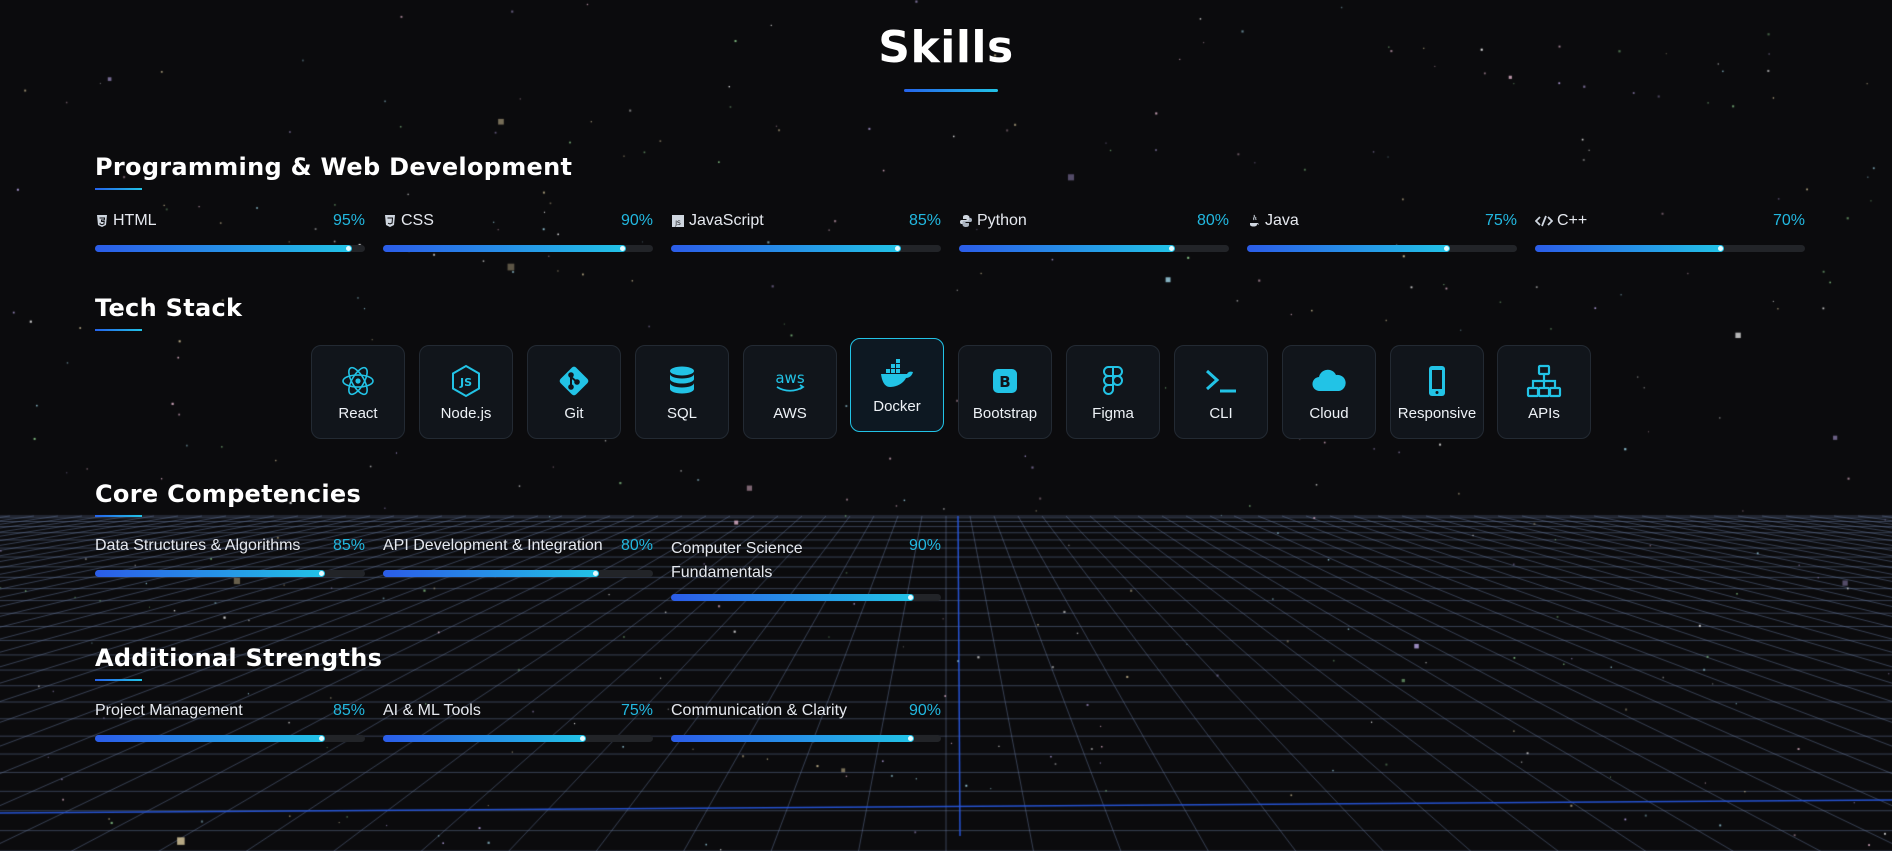 This screenshot has height=851, width=1892. Describe the element at coordinates (737, 548) in the screenshot. I see `skill-name-line1: Computer Science` at that location.